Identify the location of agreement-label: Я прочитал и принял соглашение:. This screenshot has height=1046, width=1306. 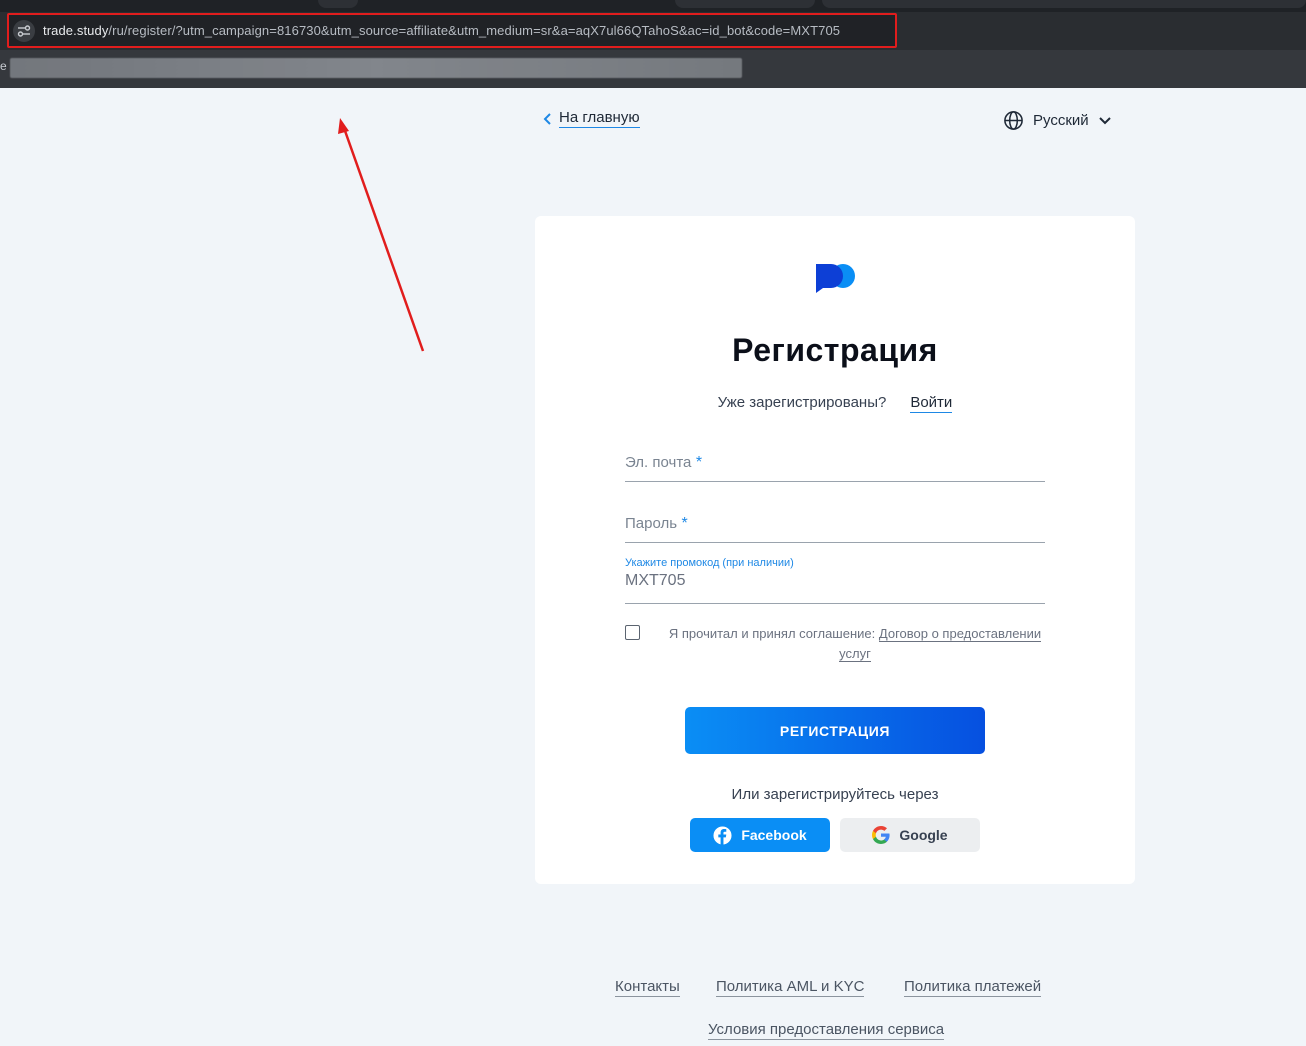
(772, 633).